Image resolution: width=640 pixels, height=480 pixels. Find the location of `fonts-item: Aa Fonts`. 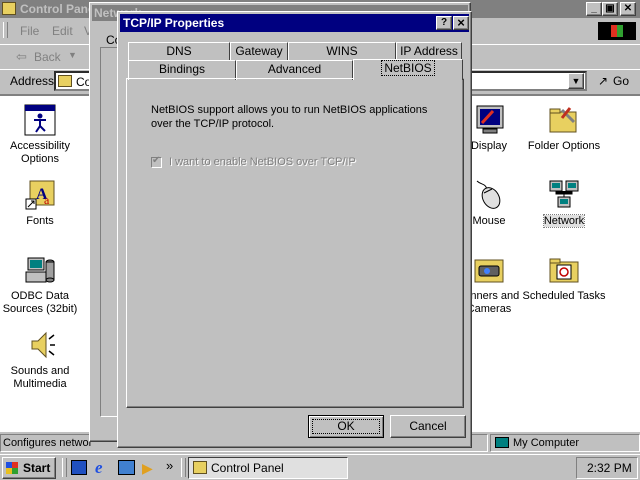

fonts-item: Aa Fonts is located at coordinates (42, 203).